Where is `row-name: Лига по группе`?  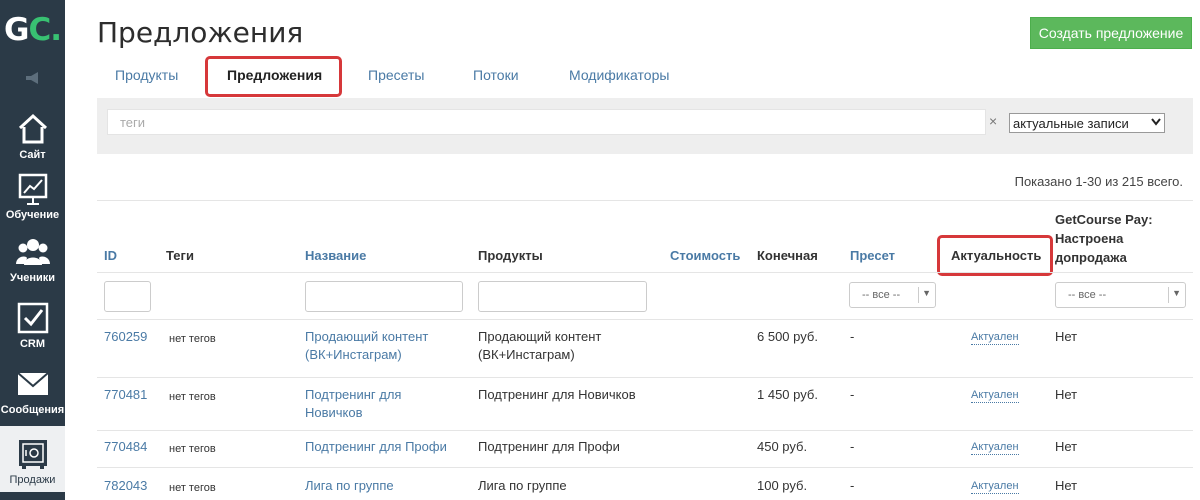 row-name: Лига по группе is located at coordinates (349, 486).